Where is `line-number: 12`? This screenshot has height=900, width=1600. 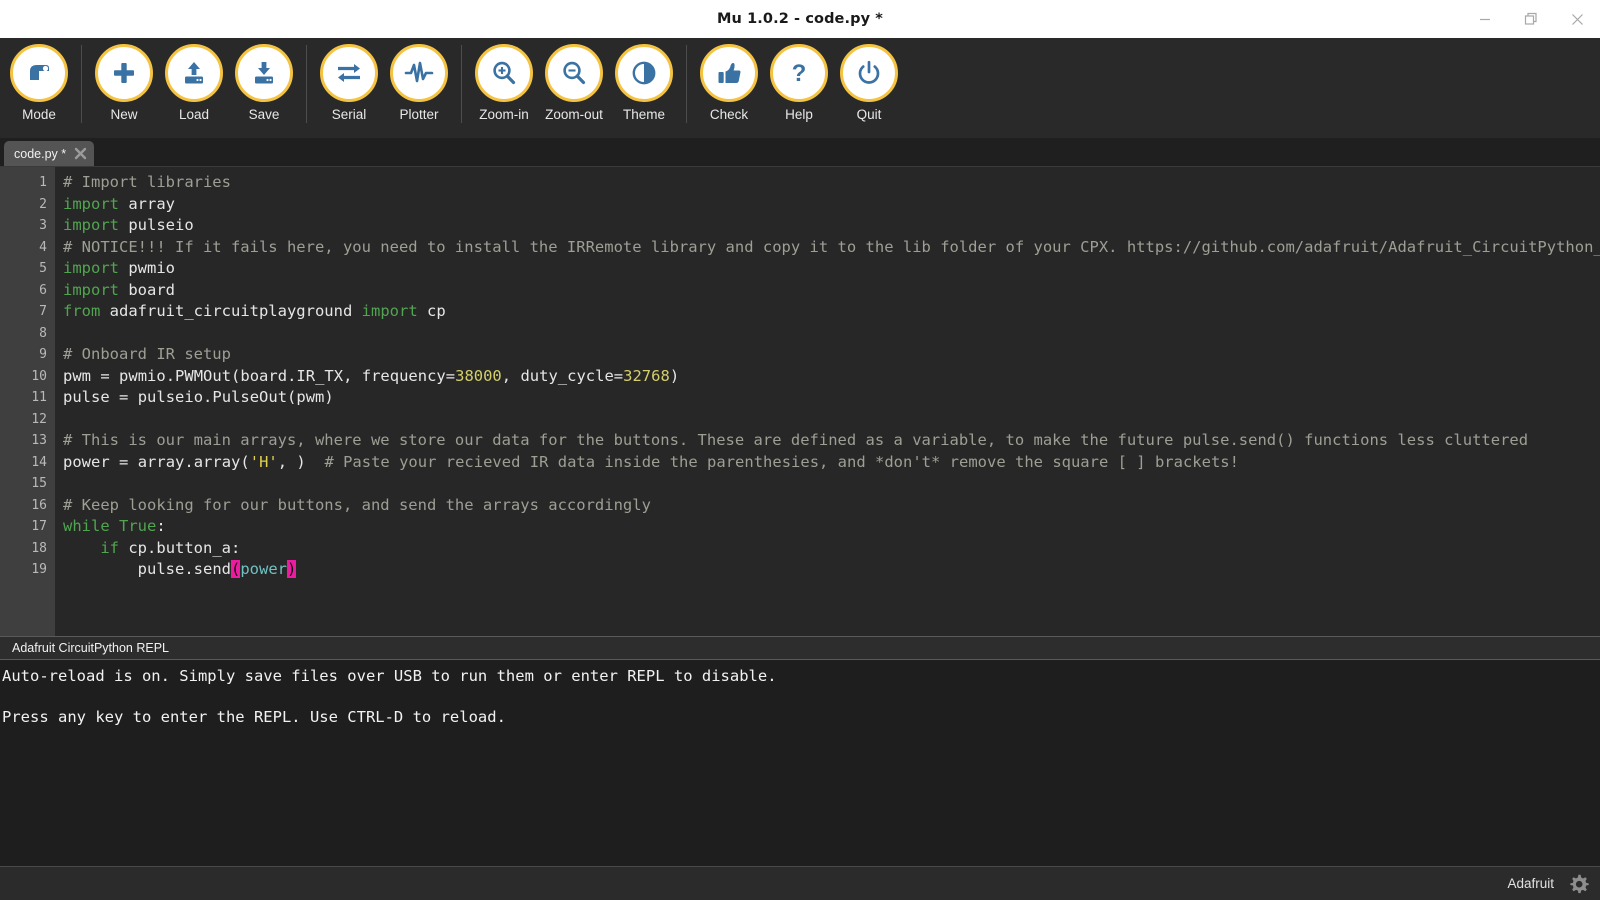
line-number: 12 is located at coordinates (39, 419).